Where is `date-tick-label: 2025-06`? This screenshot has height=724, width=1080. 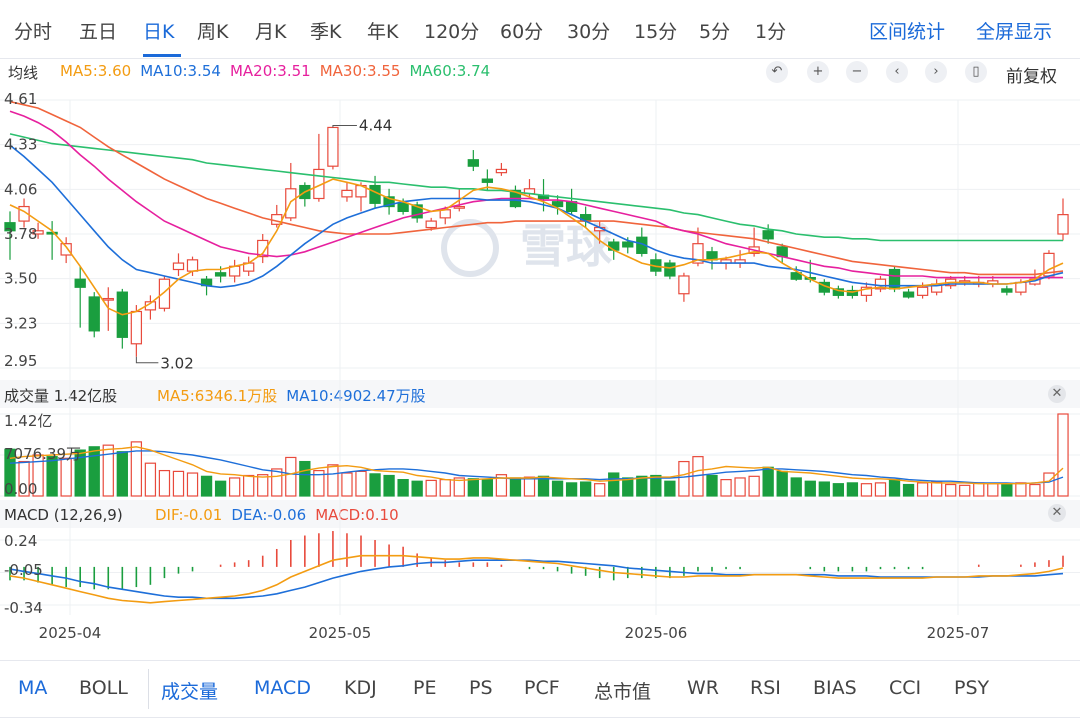 date-tick-label: 2025-06 is located at coordinates (656, 633).